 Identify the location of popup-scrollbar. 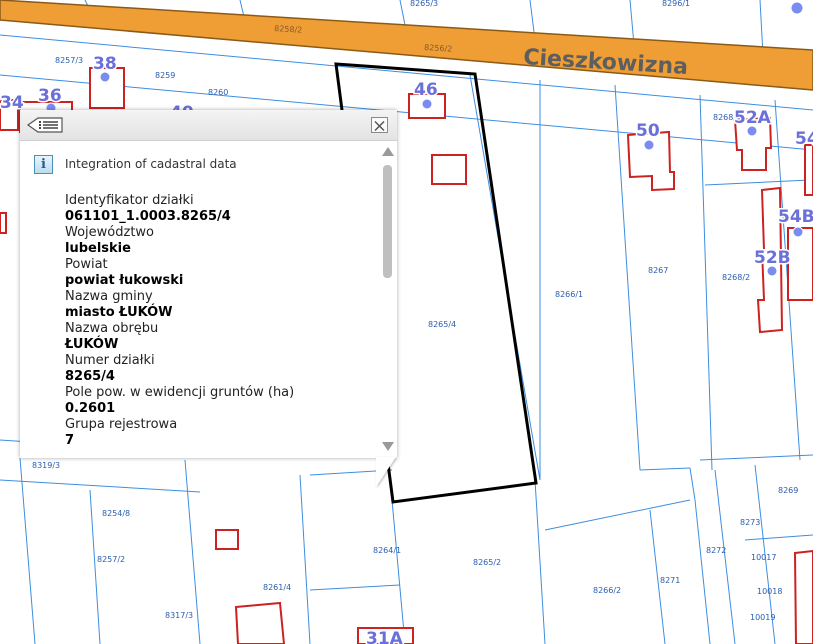
(388, 299).